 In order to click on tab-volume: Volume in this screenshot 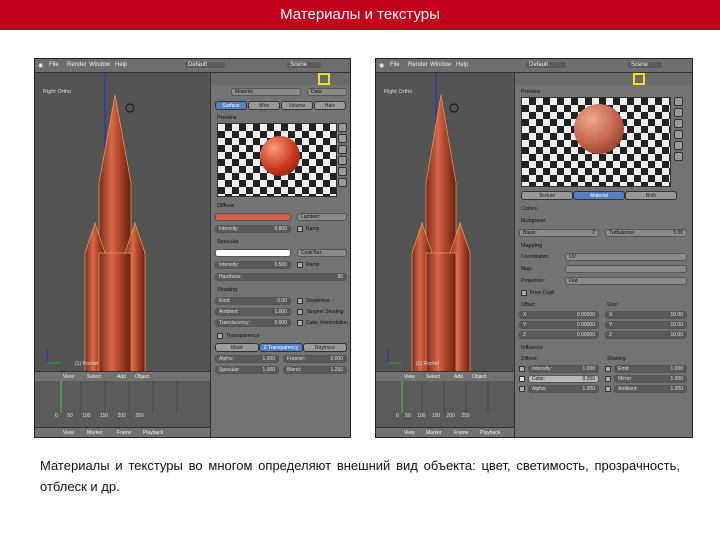, I will do `click(297, 105)`.